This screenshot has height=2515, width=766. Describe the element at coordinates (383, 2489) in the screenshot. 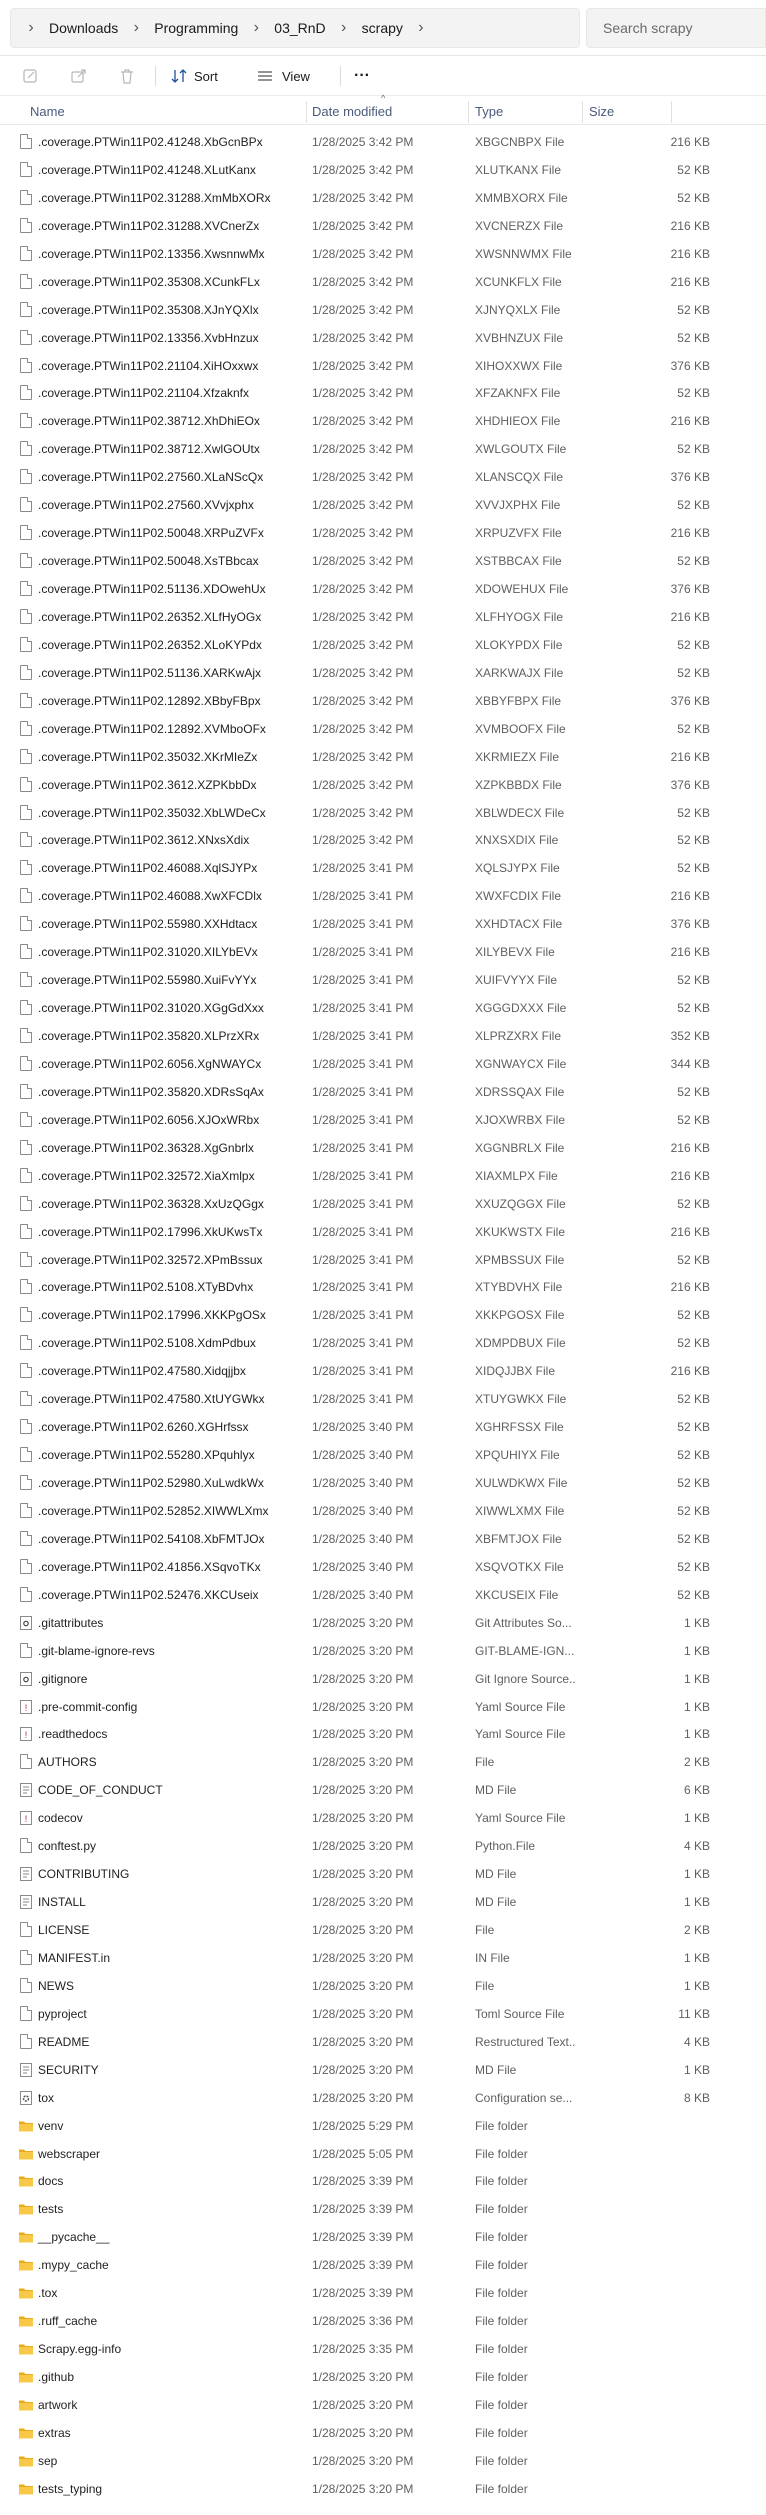

I see `folder-row: tests_typing 1/28/2025 3:20 PM File folder` at that location.